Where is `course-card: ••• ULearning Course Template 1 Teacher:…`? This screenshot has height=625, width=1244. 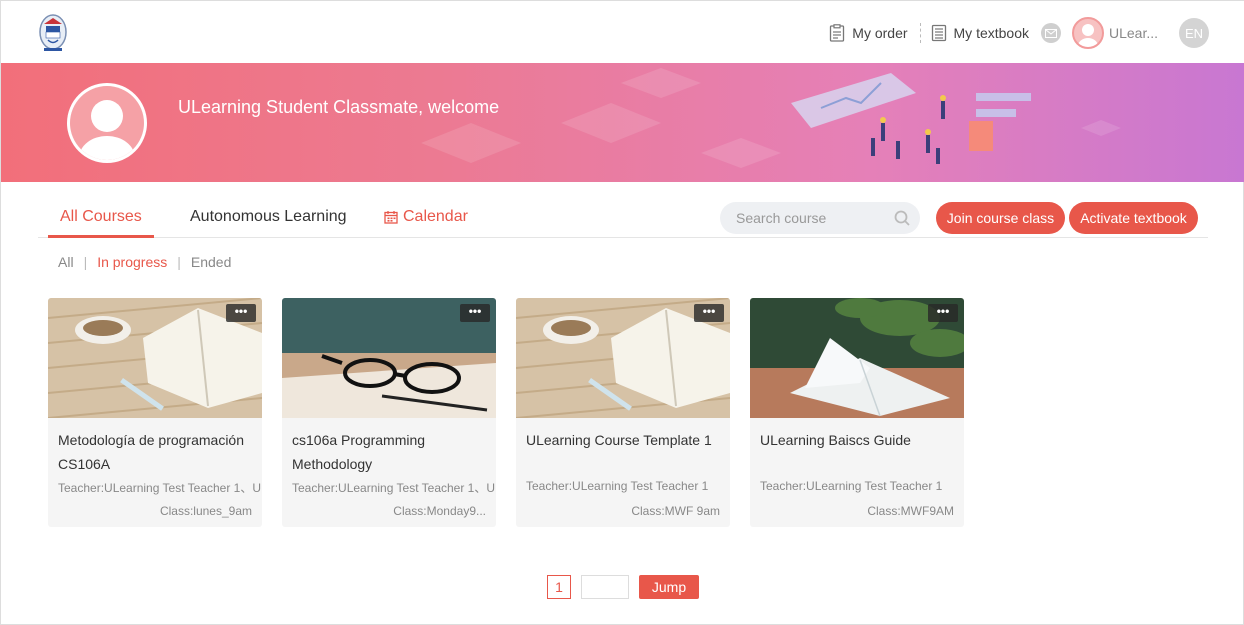 course-card: ••• ULearning Course Template 1 Teacher:… is located at coordinates (623, 412).